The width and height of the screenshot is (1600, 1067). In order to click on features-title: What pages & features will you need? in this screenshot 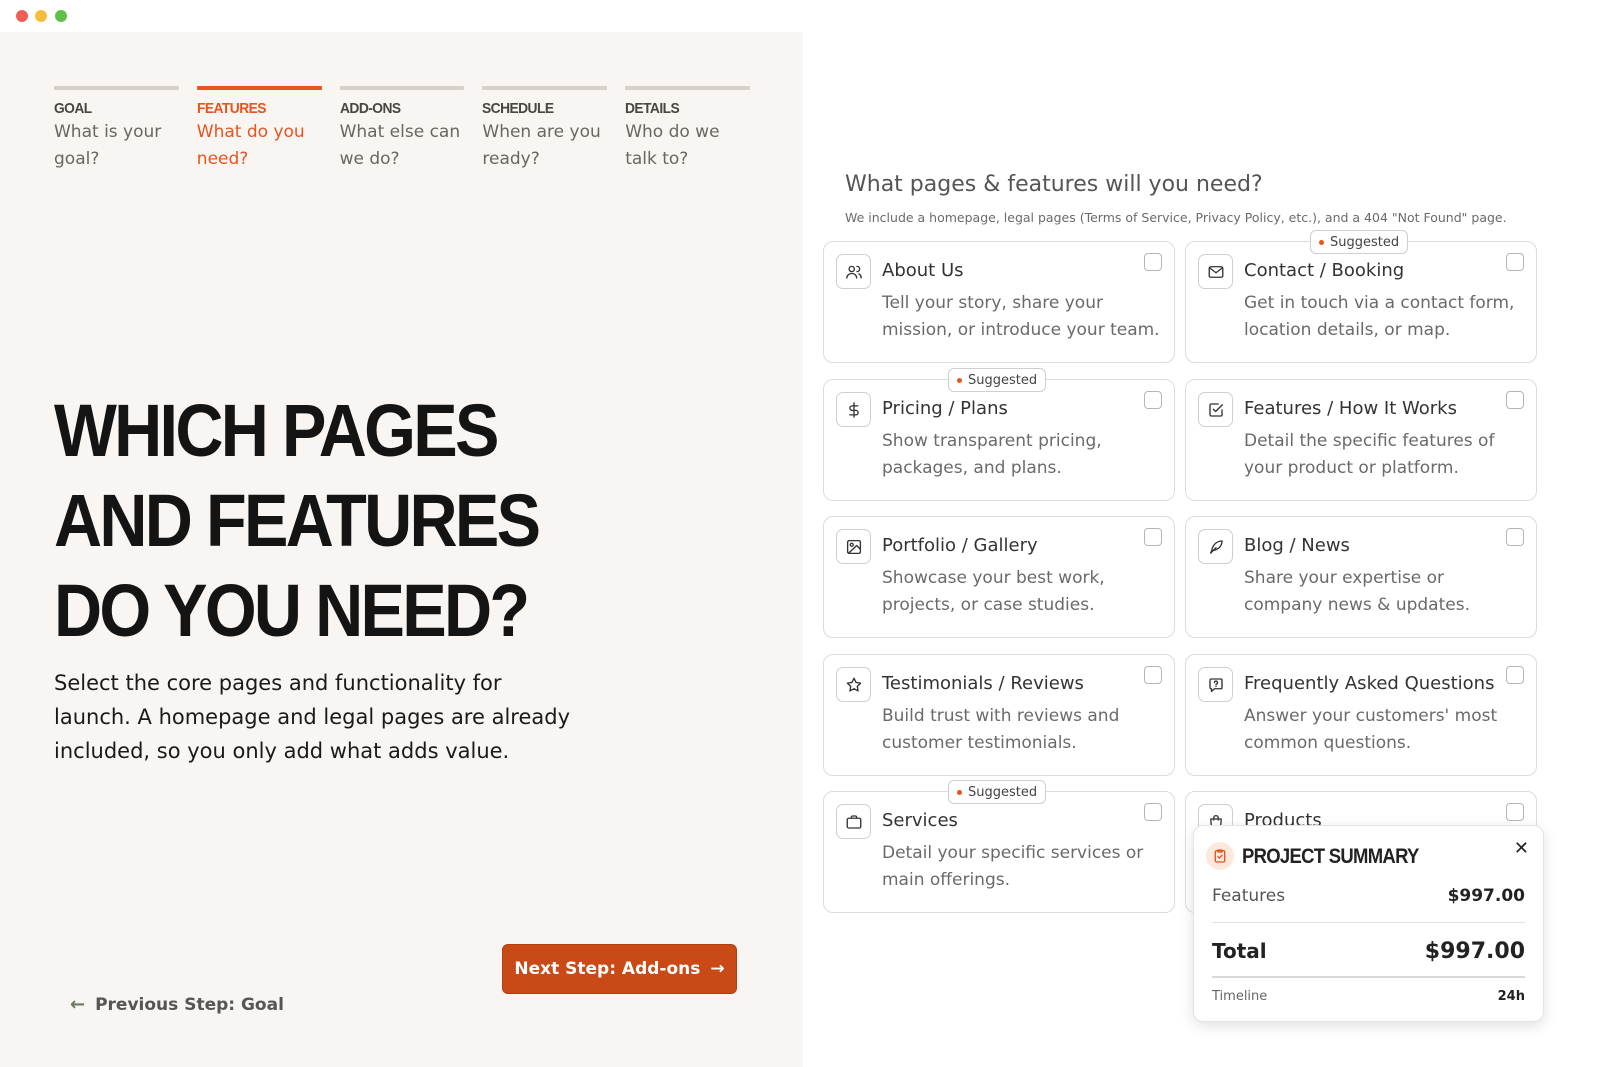, I will do `click(1054, 184)`.